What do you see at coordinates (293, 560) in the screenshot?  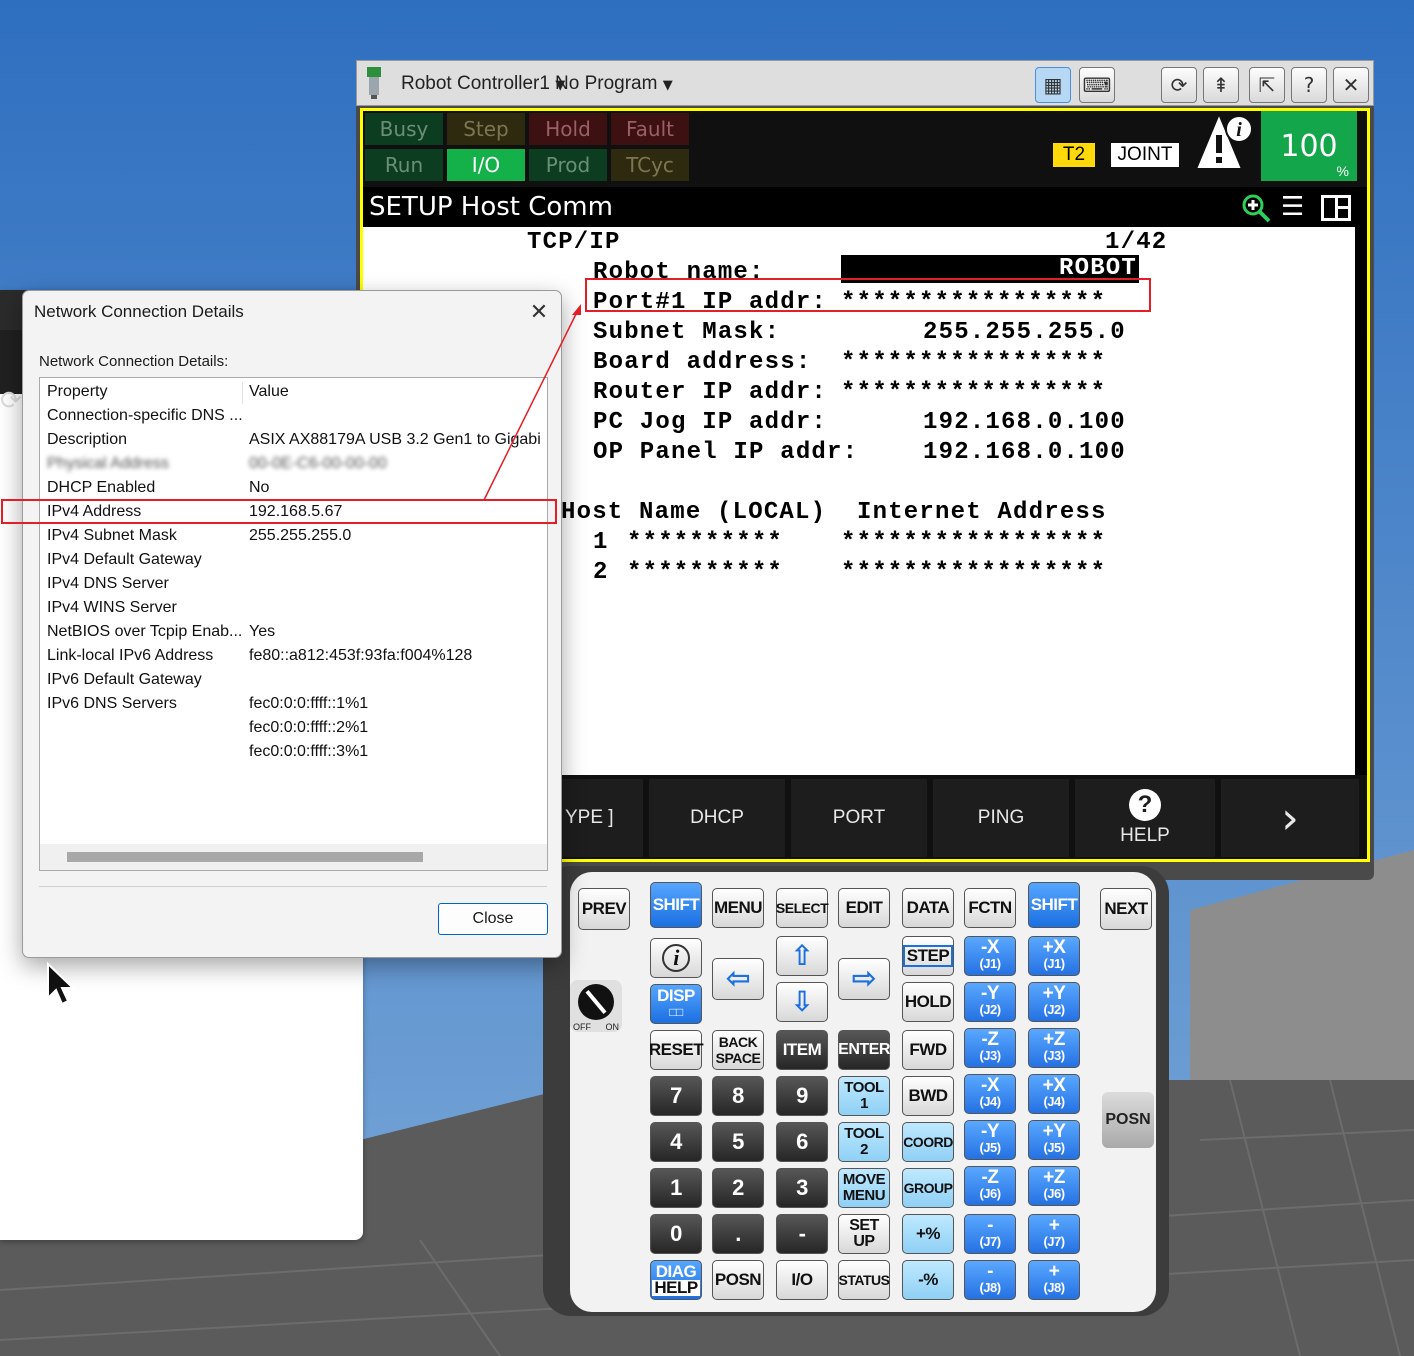 I see `list-item: IPv4 Default Gateway` at bounding box center [293, 560].